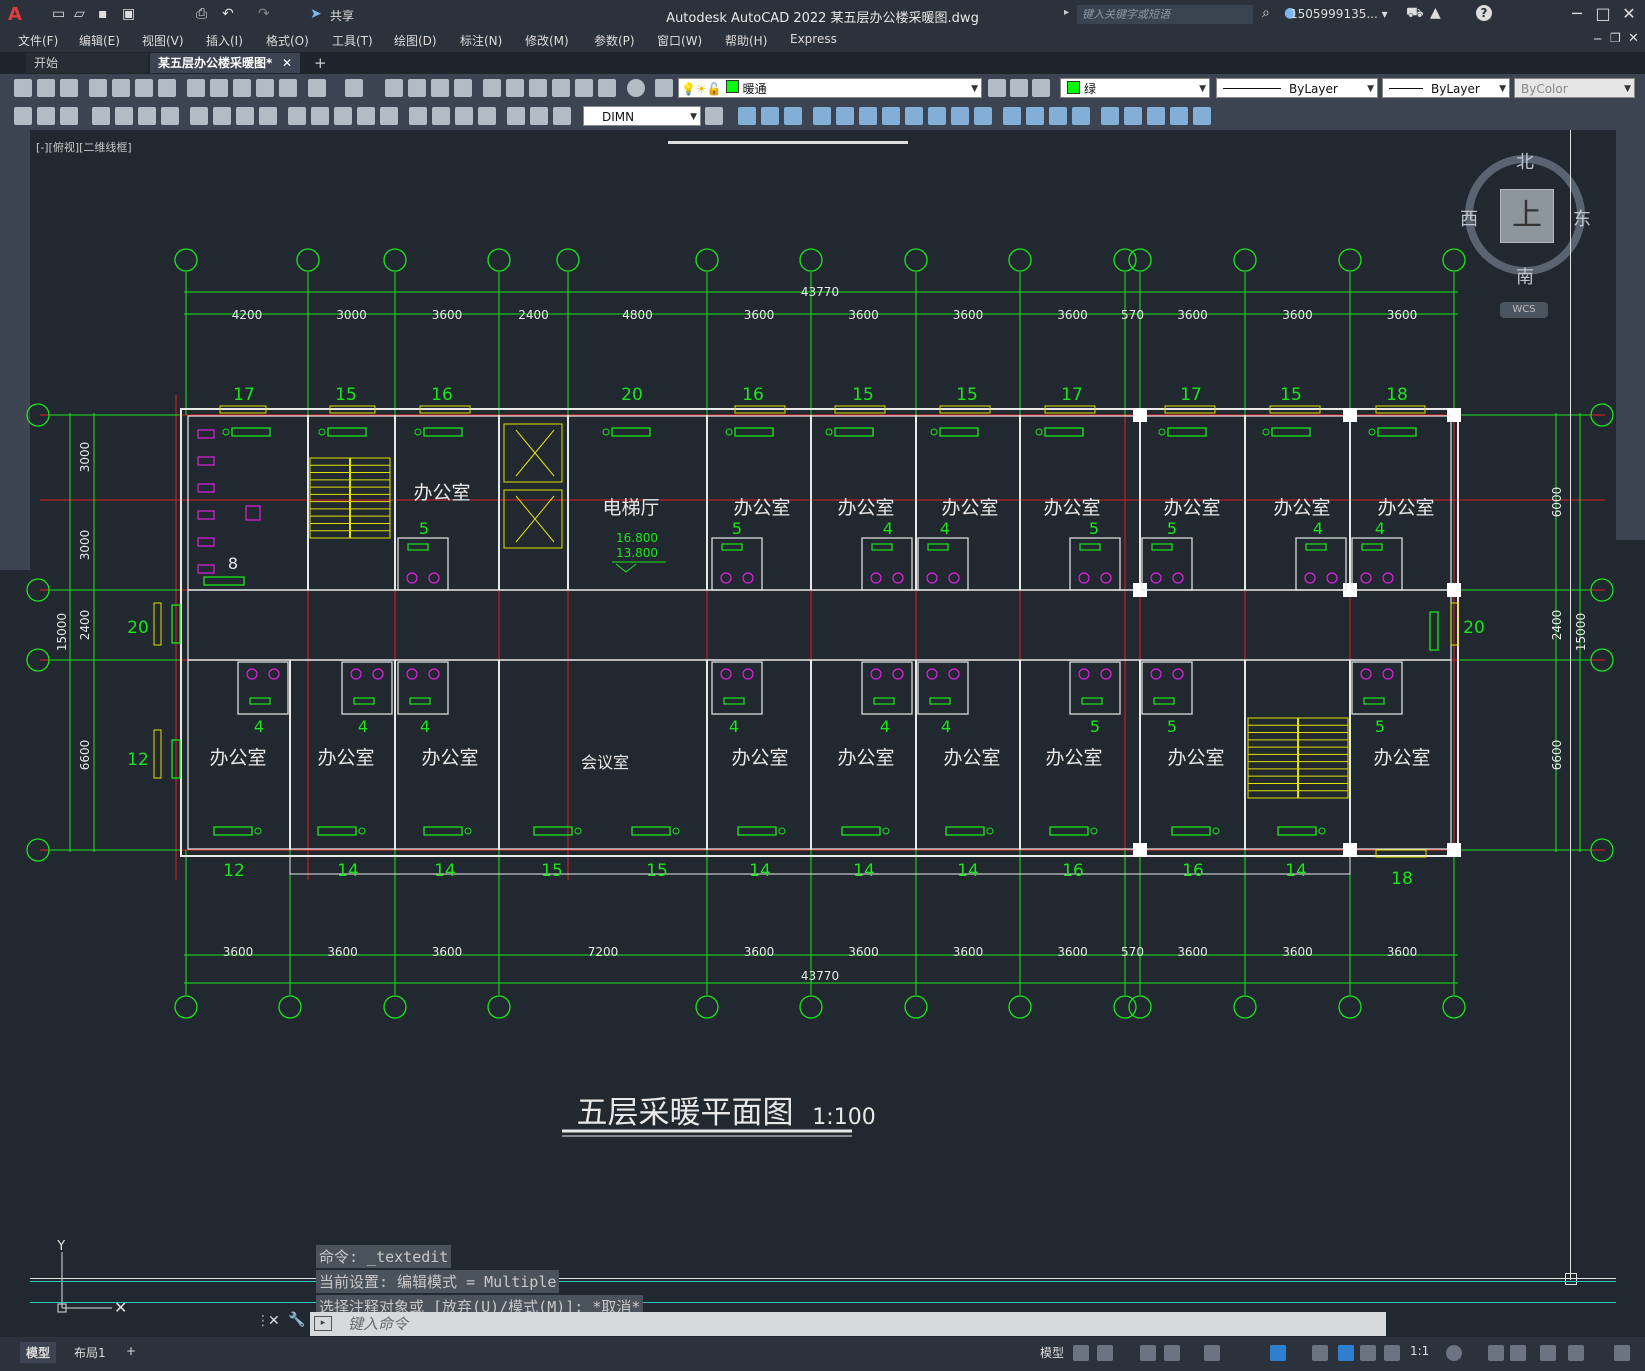  What do you see at coordinates (348, 871) in the screenshot?
I see `heat-load-bottom-1: 14` at bounding box center [348, 871].